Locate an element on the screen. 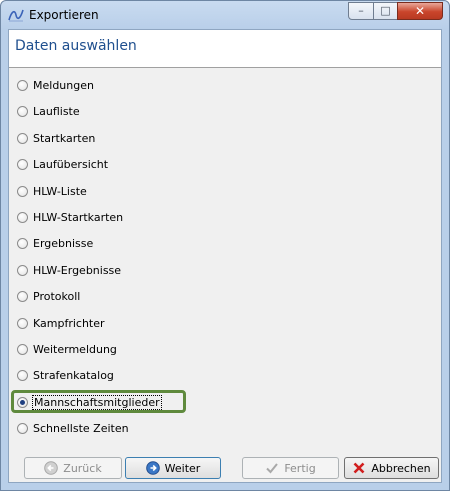 This screenshot has height=491, width=450. option-schnellste-zeiten: Schnellste Zeiten is located at coordinates (73, 428).